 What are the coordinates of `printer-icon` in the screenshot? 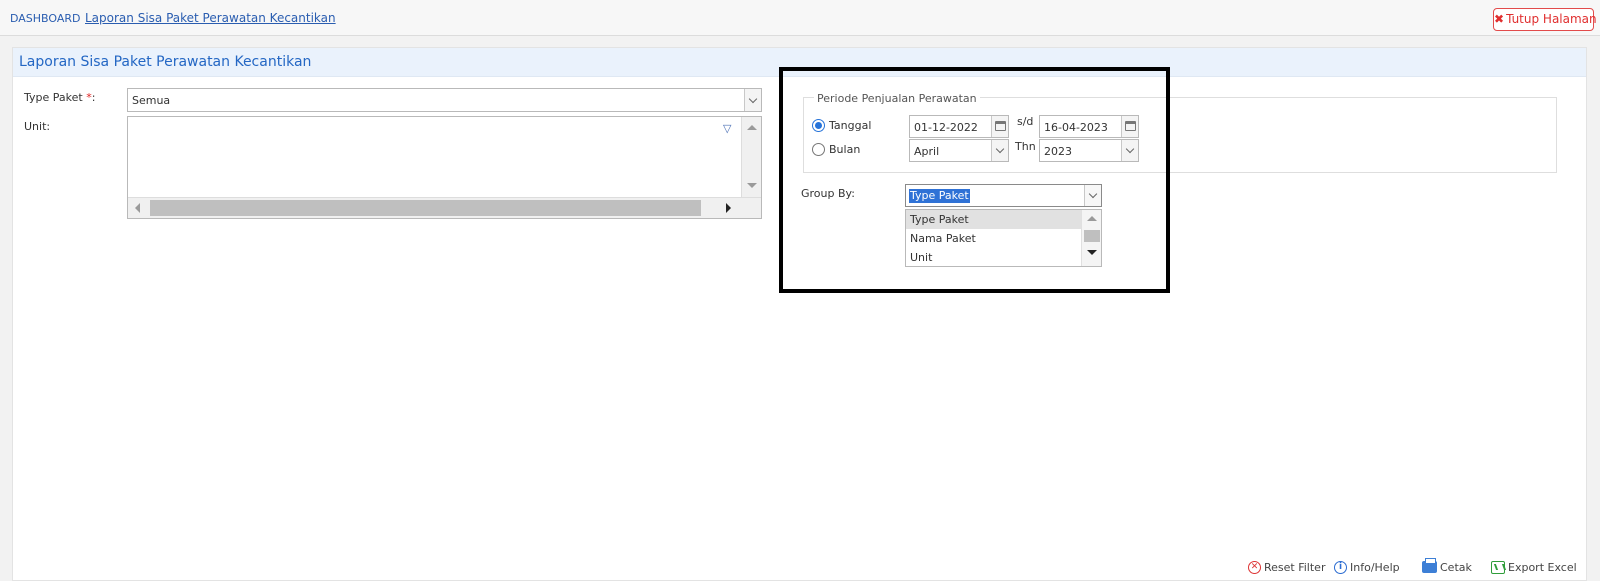 It's located at (1429, 565).